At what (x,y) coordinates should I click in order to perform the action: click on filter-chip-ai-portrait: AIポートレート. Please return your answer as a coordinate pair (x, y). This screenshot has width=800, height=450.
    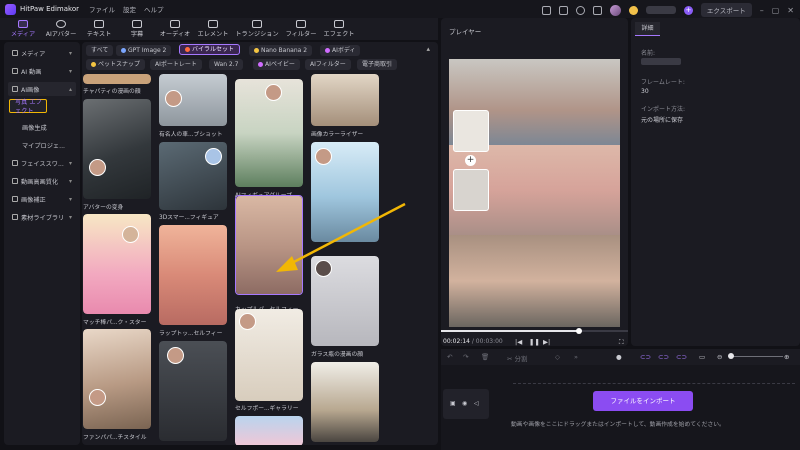
    Looking at the image, I should click on (176, 64).